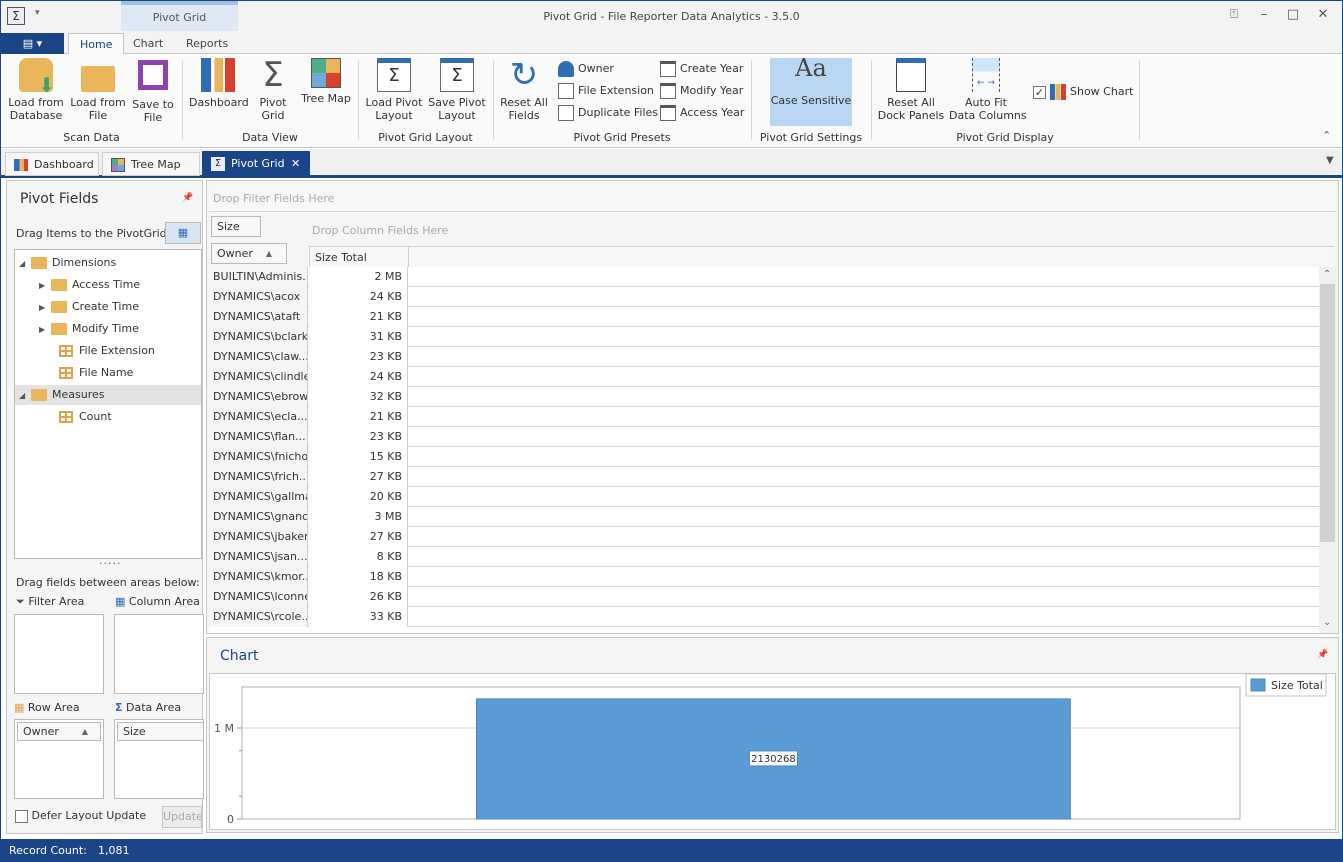 Image resolution: width=1343 pixels, height=862 pixels. I want to click on checkbox, so click(21, 816).